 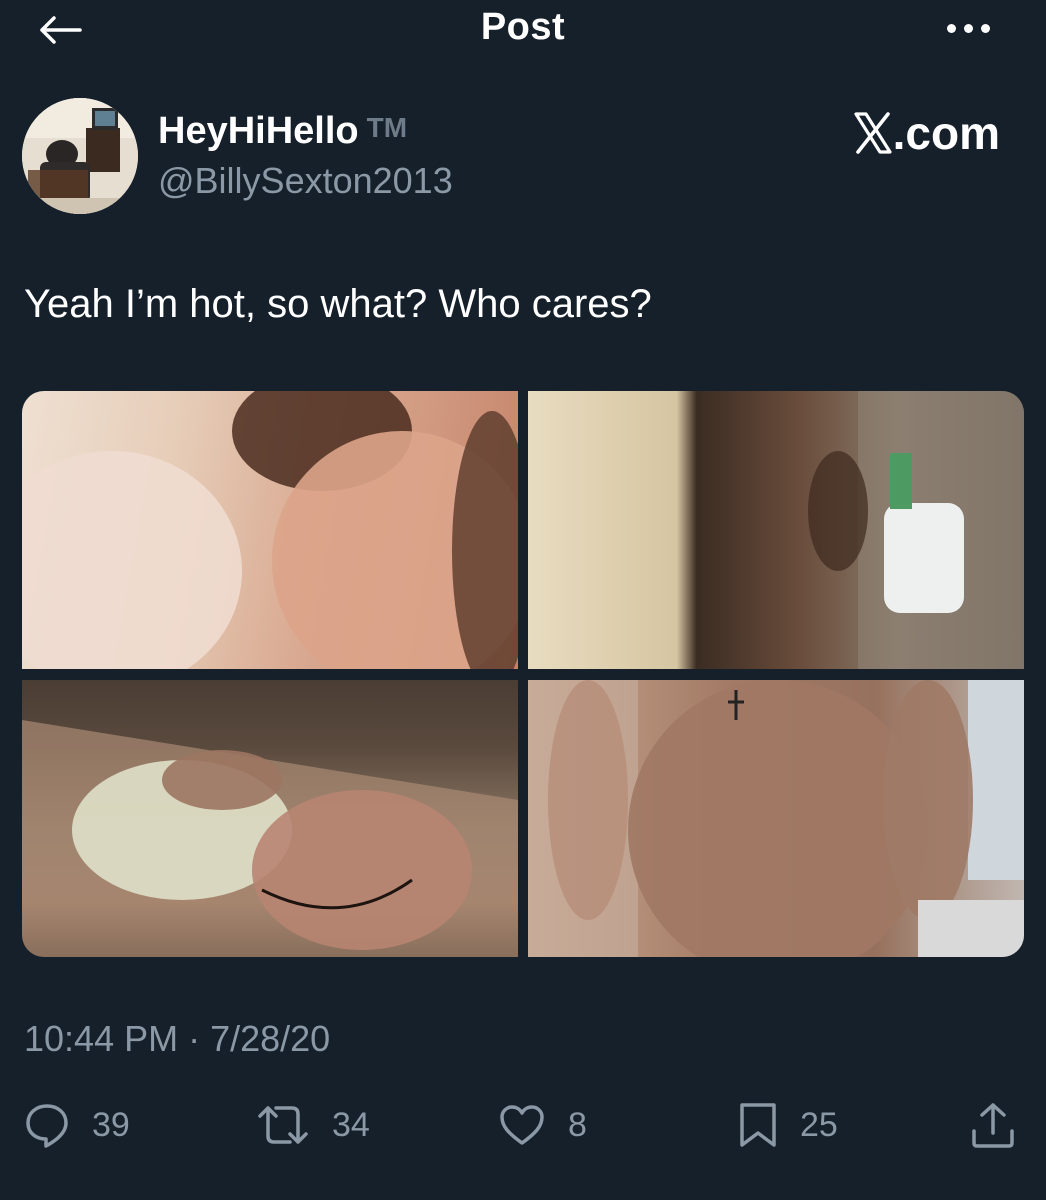 What do you see at coordinates (523, 27) in the screenshot?
I see `page-title: Post` at bounding box center [523, 27].